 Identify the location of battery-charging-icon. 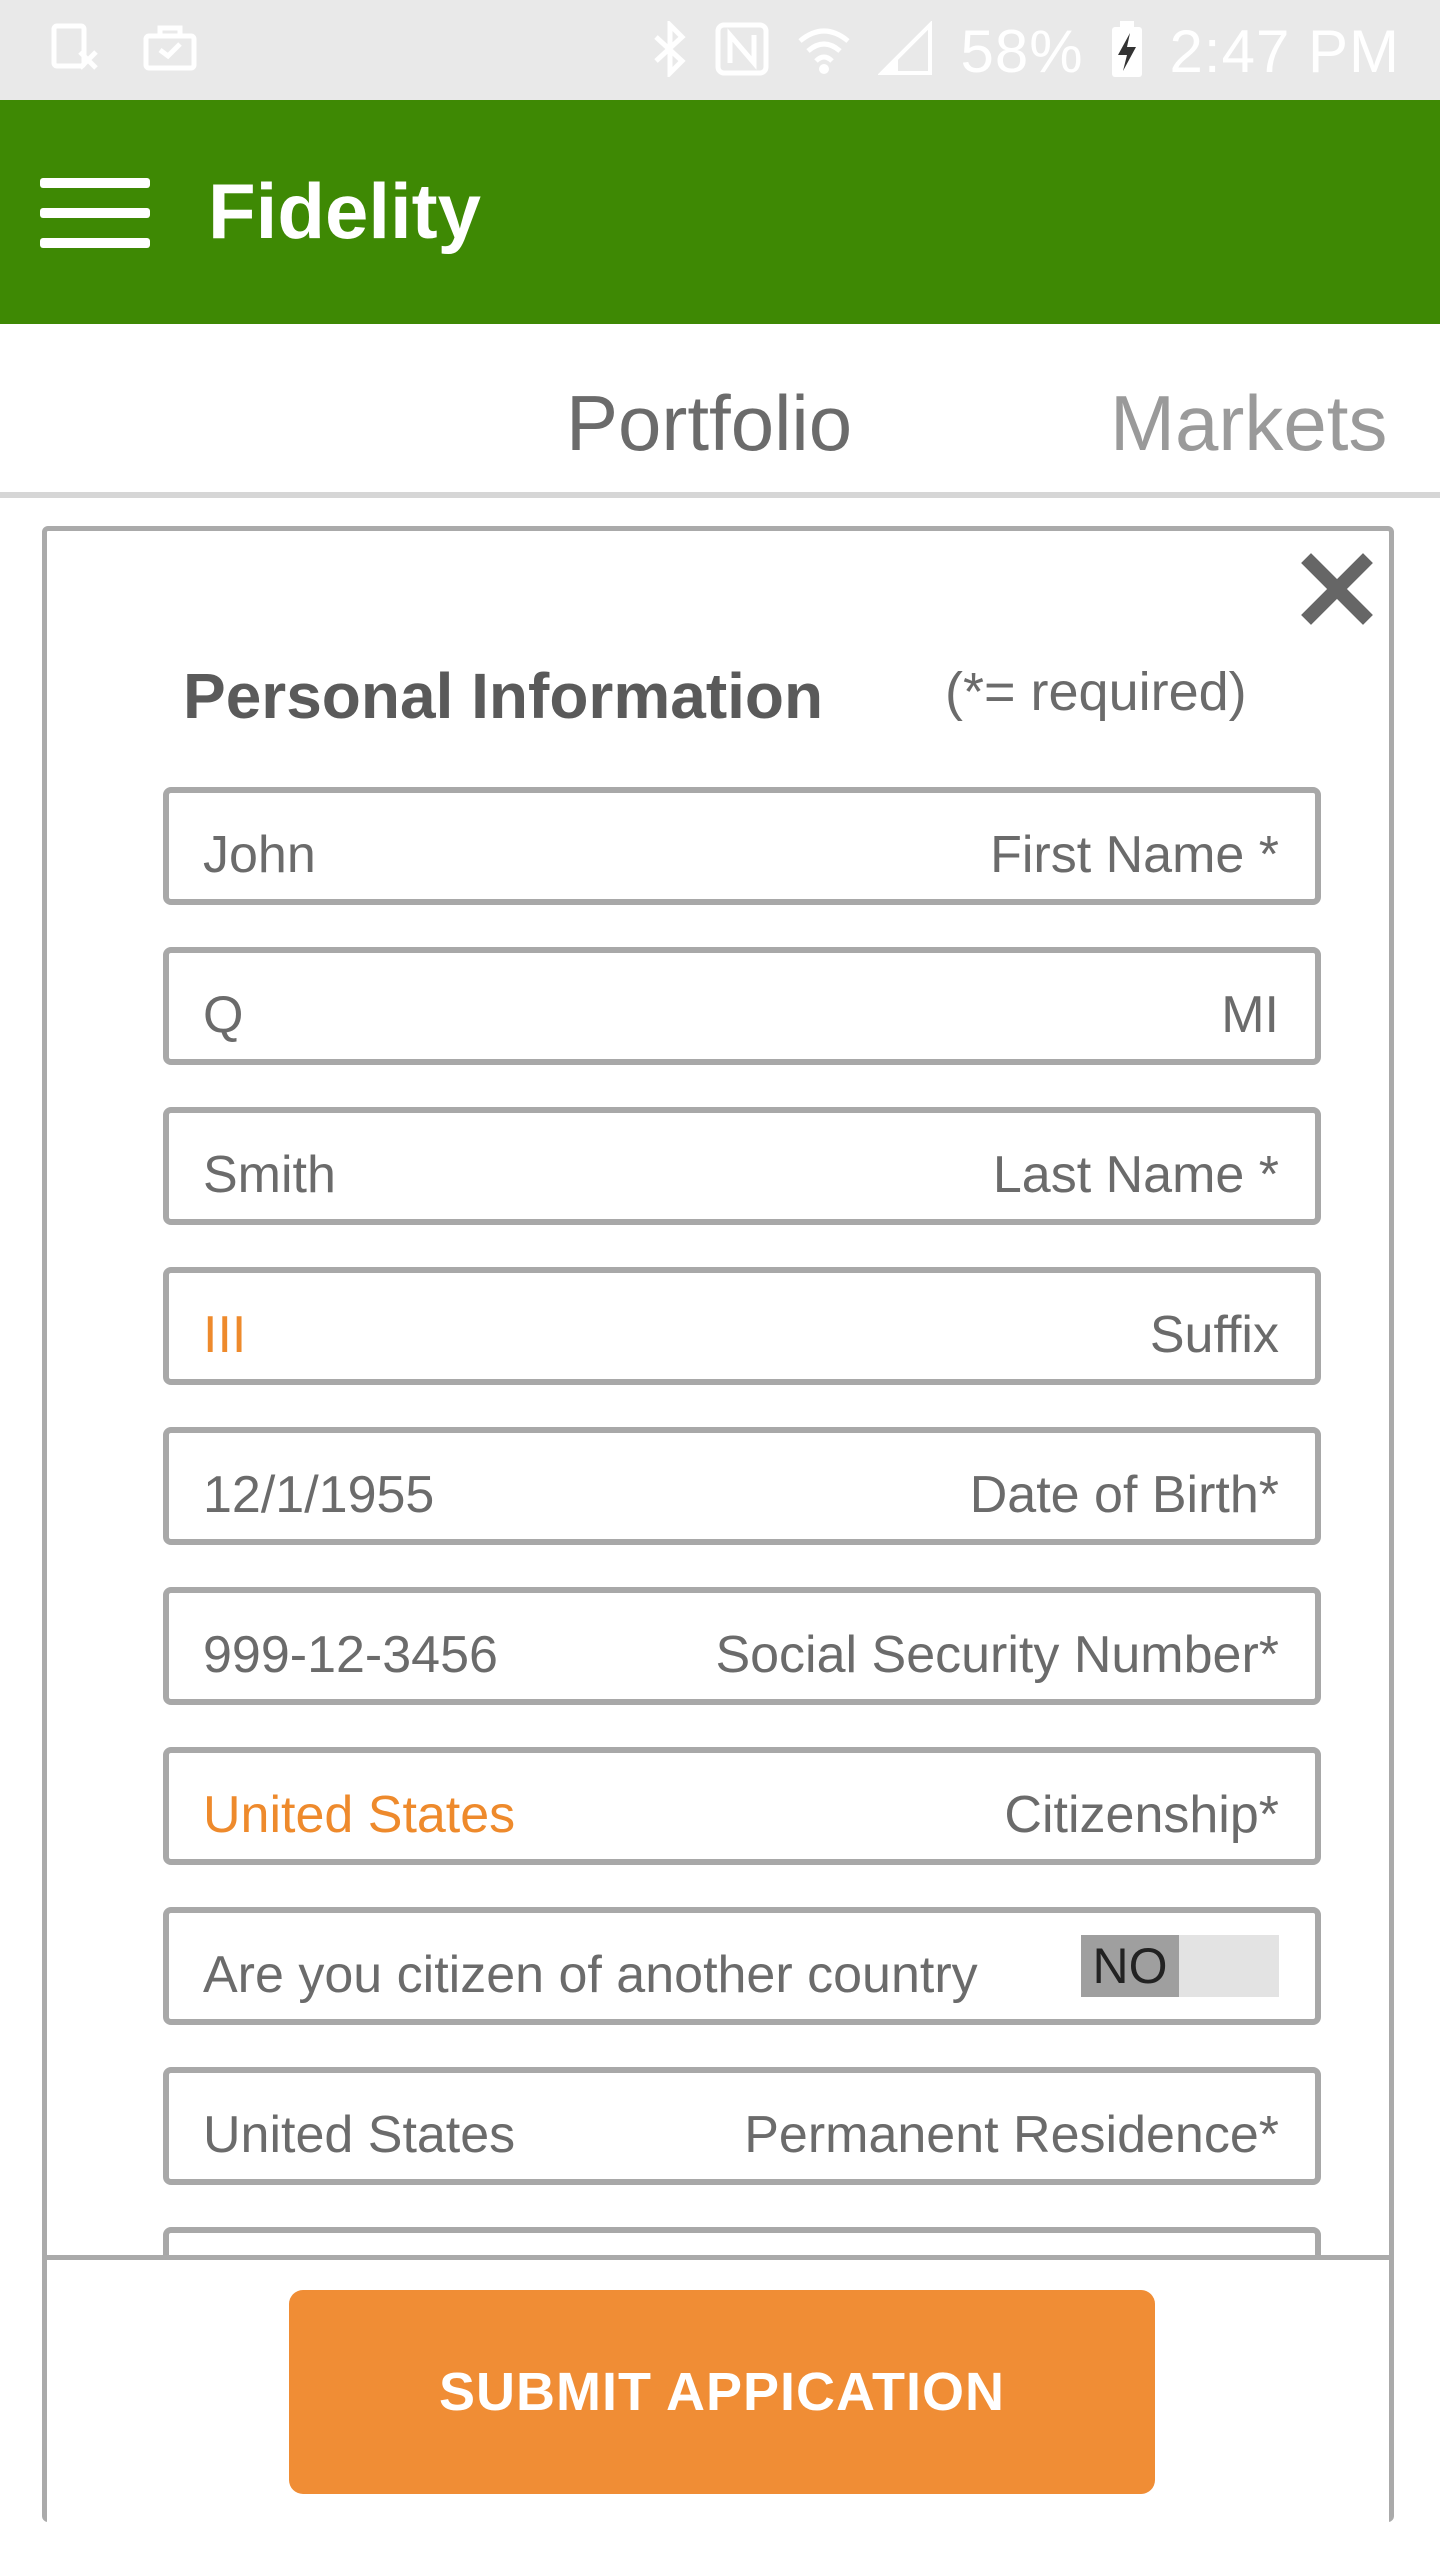
(1127, 51).